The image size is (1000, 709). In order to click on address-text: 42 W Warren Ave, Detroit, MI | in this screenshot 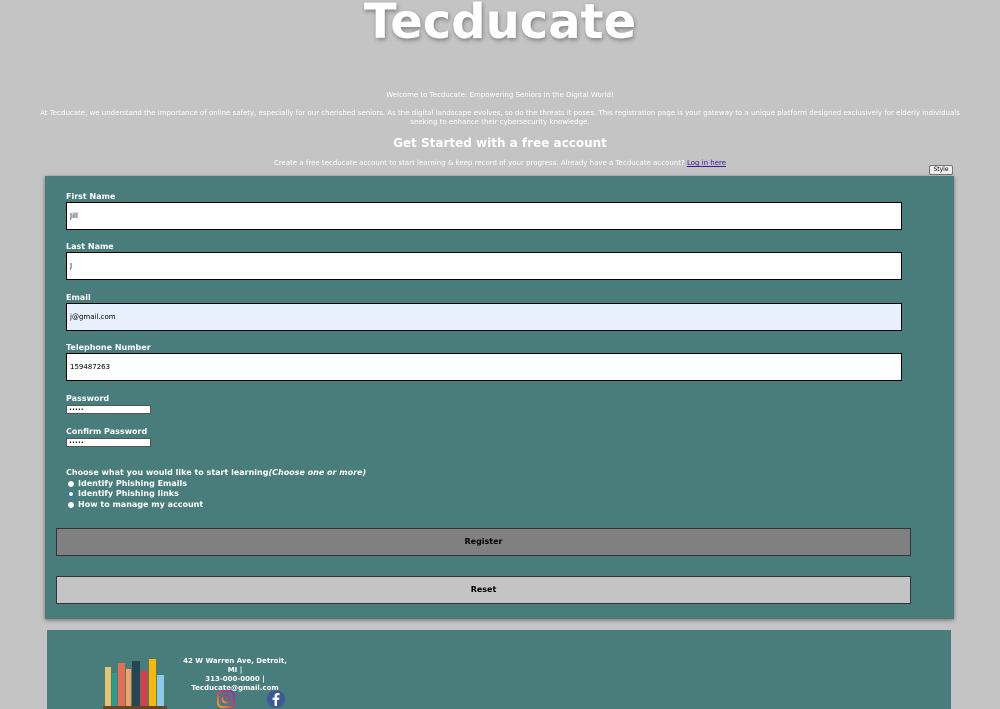, I will do `click(235, 665)`.